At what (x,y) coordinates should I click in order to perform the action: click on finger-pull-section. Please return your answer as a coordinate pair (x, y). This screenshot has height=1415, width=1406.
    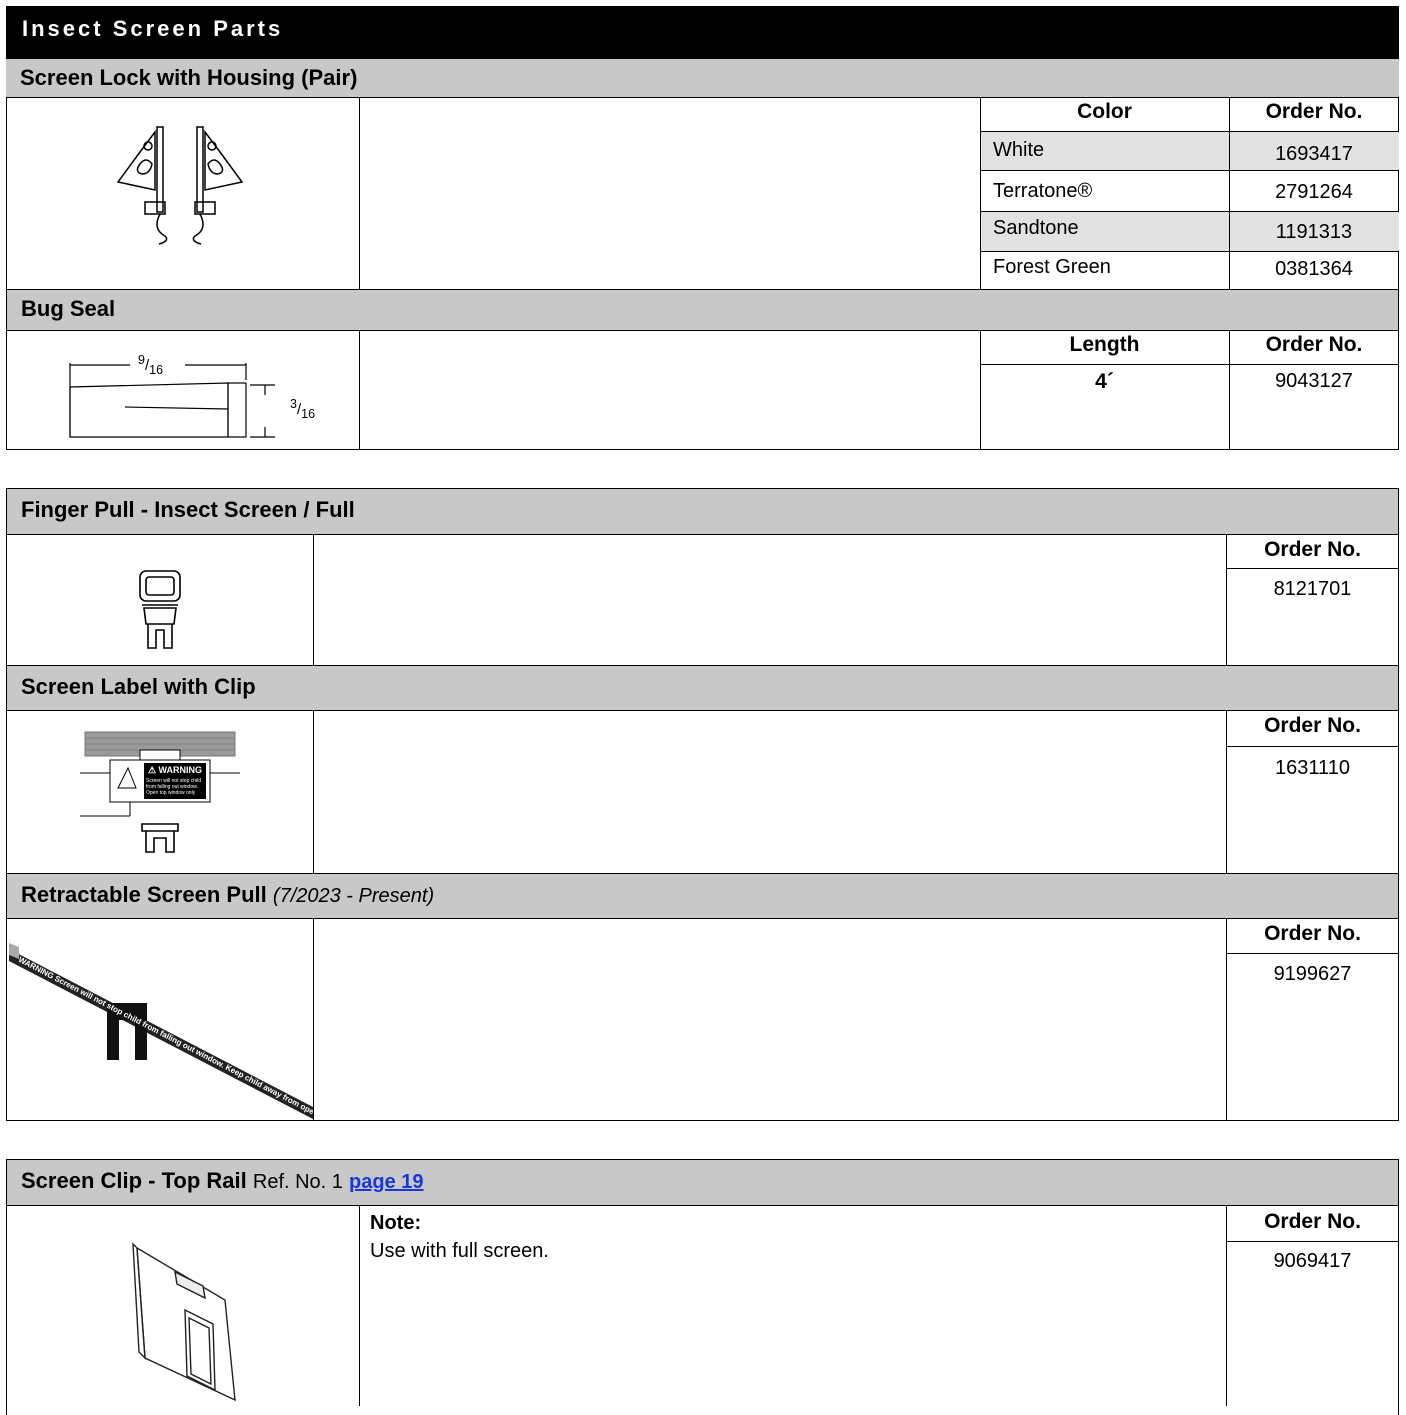
    Looking at the image, I should click on (702, 600).